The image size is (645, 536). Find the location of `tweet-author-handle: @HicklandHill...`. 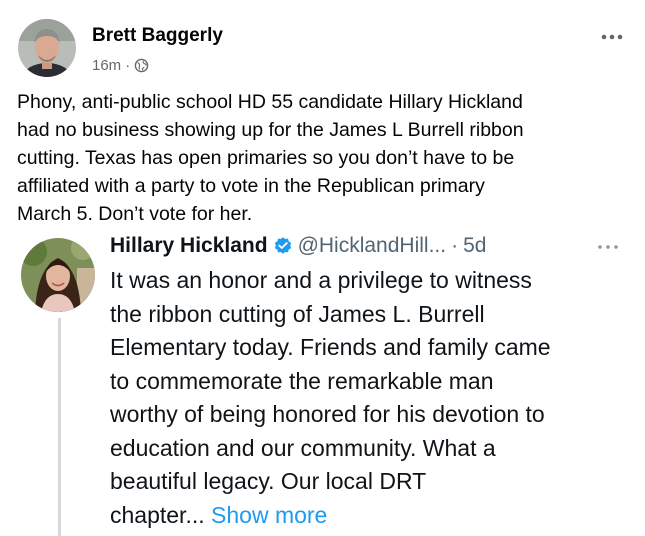

tweet-author-handle: @HicklandHill... is located at coordinates (372, 246).